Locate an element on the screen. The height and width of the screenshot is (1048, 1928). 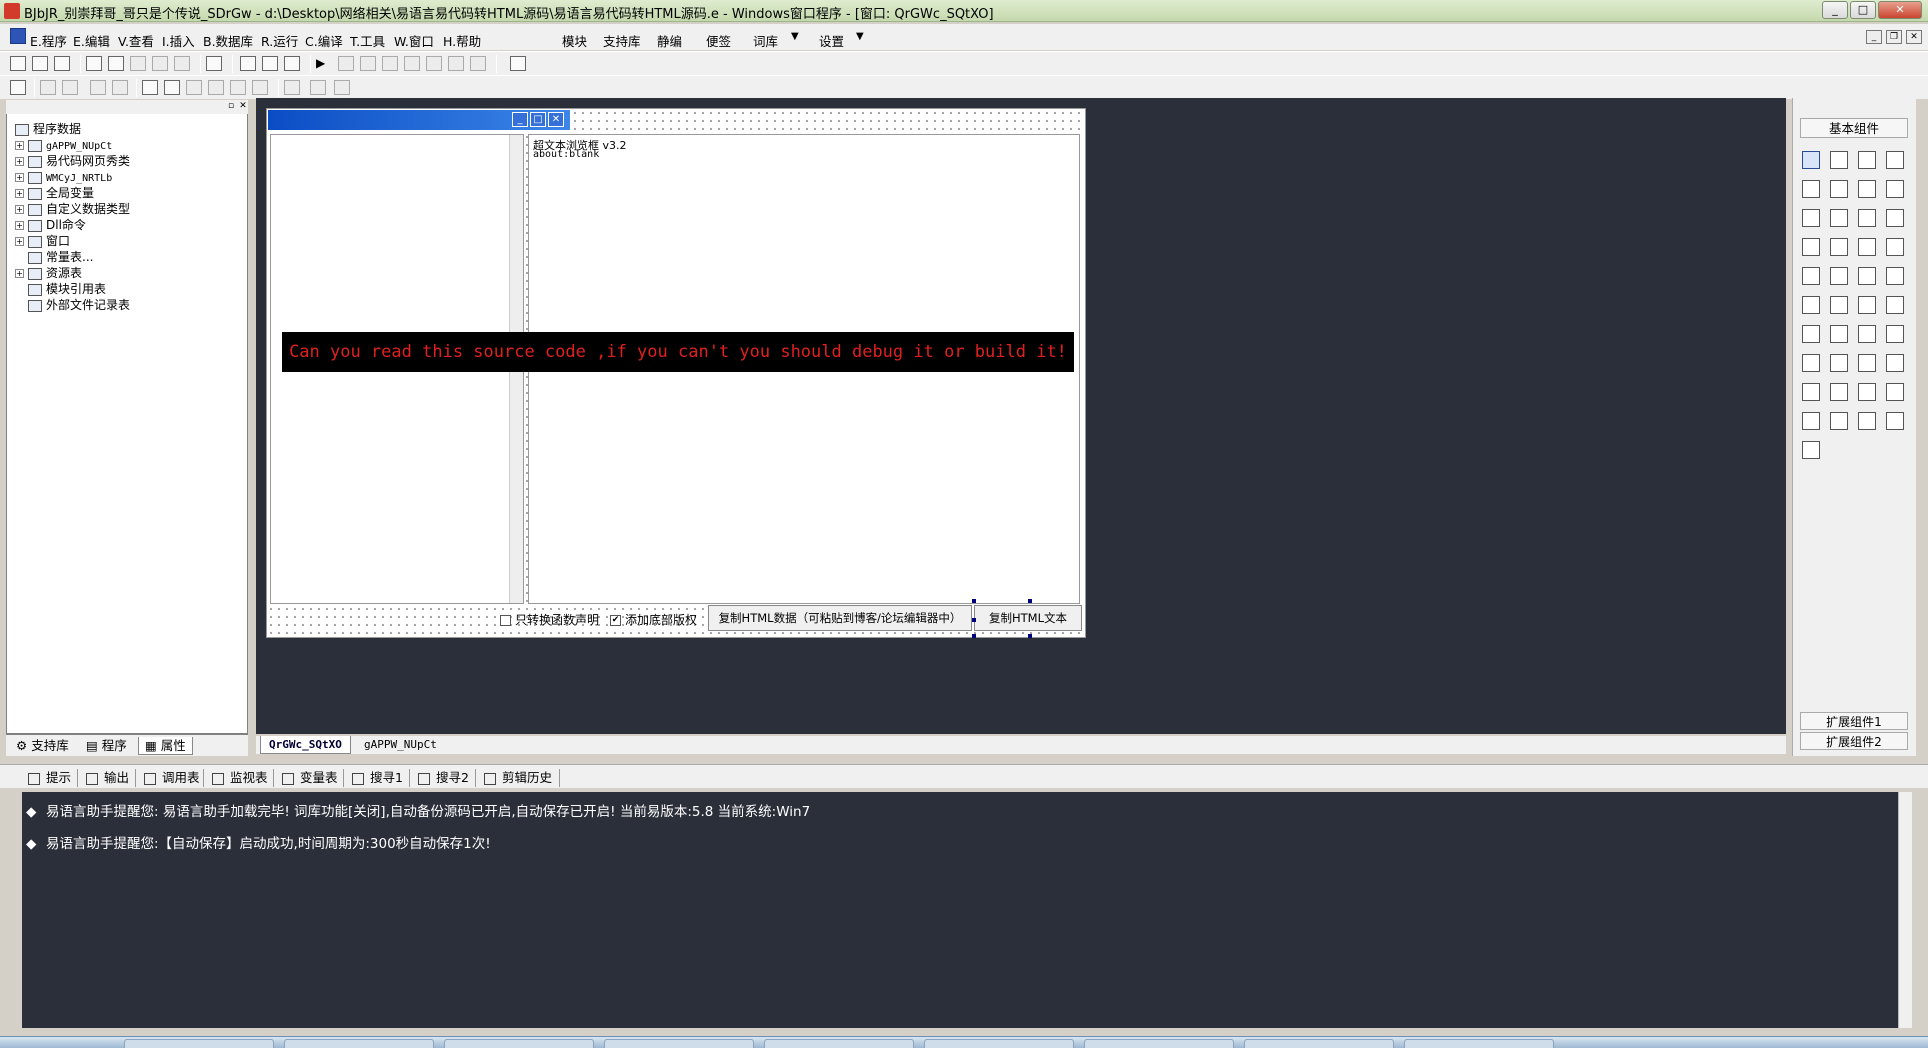
align-right-icon is located at coordinates (70, 87).